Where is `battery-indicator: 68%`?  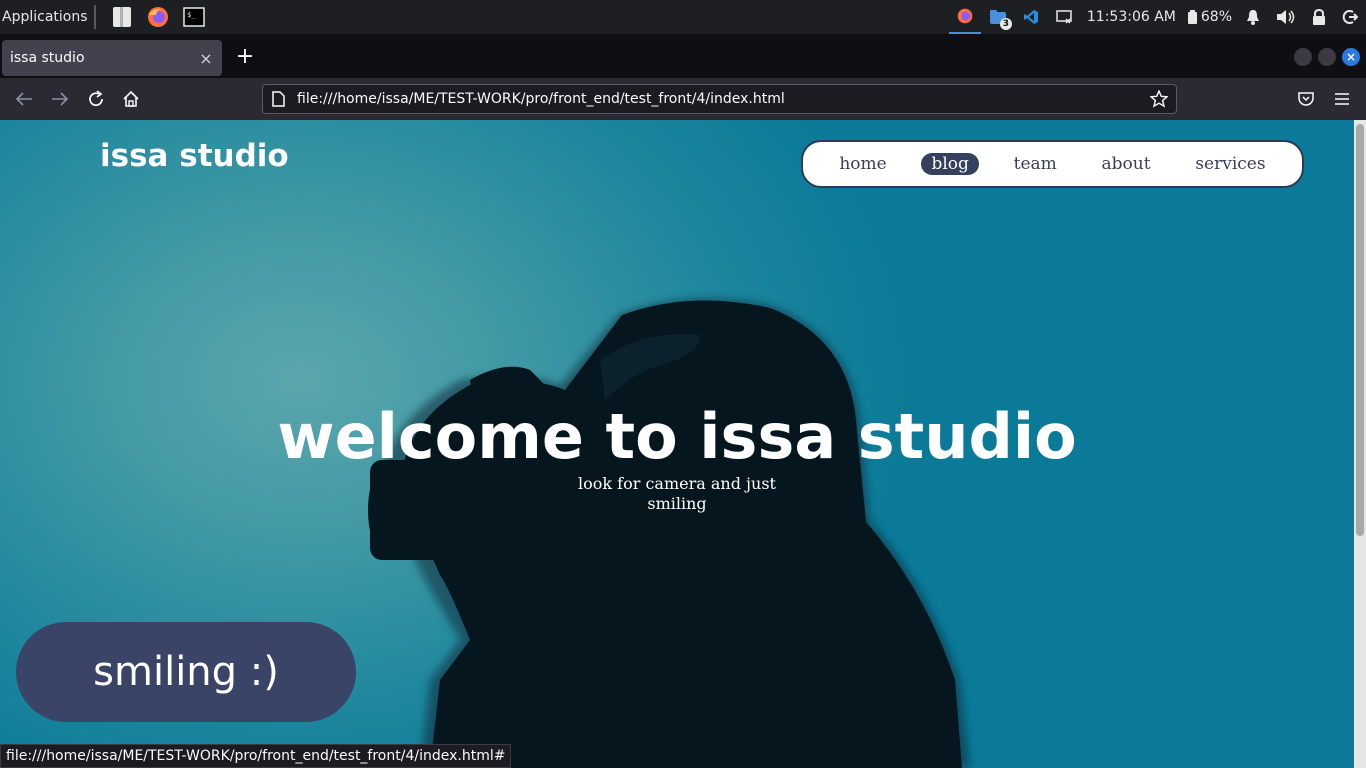 battery-indicator: 68% is located at coordinates (1210, 17).